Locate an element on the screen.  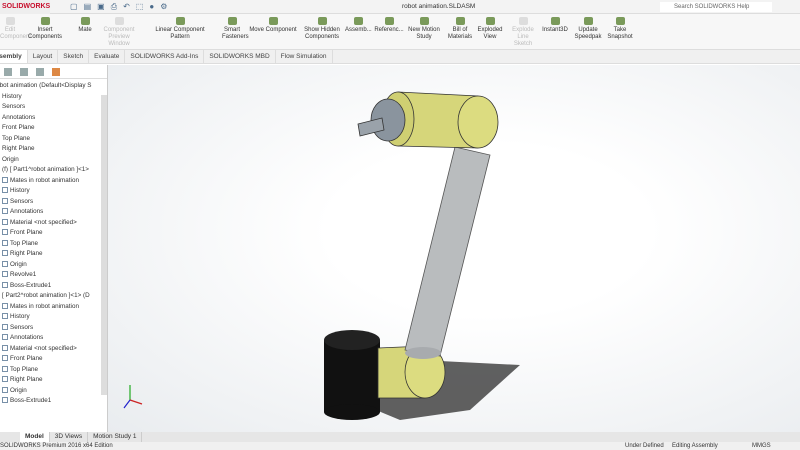
toolbar-button-update-speedpak: Update Speedpak is located at coordinates (588, 29).